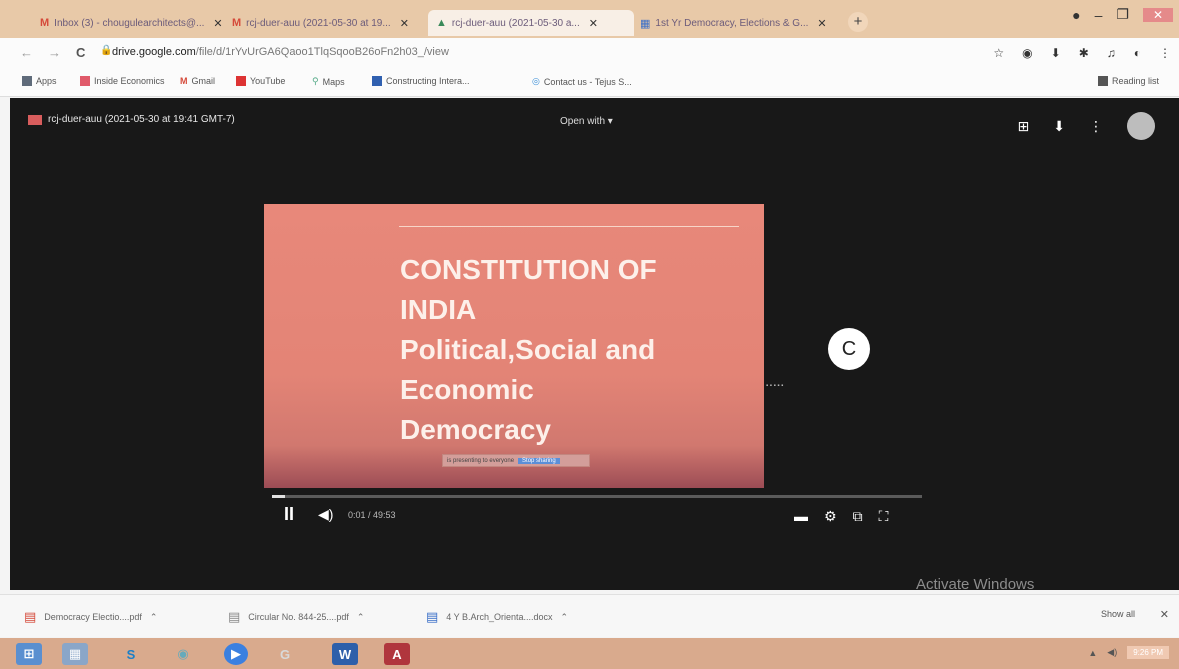 The height and width of the screenshot is (669, 1179). Describe the element at coordinates (1076, 15) in the screenshot. I see `profile-icon: ●` at that location.